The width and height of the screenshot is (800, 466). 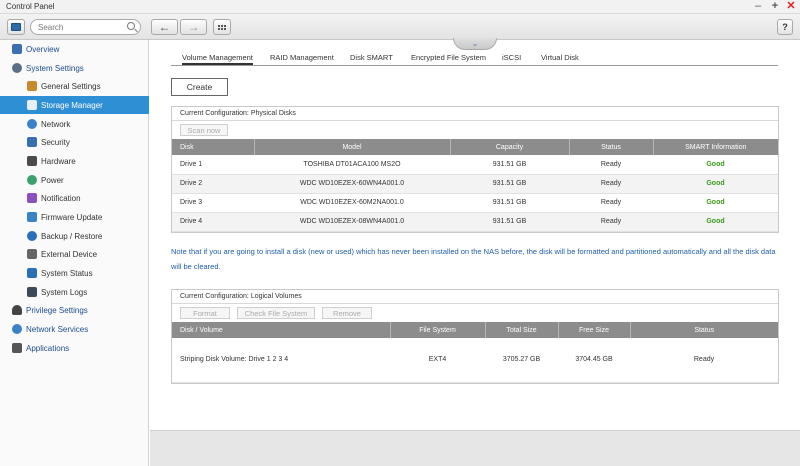 I want to click on sidebar-item-system-logs: System Logs, so click(x=74, y=292).